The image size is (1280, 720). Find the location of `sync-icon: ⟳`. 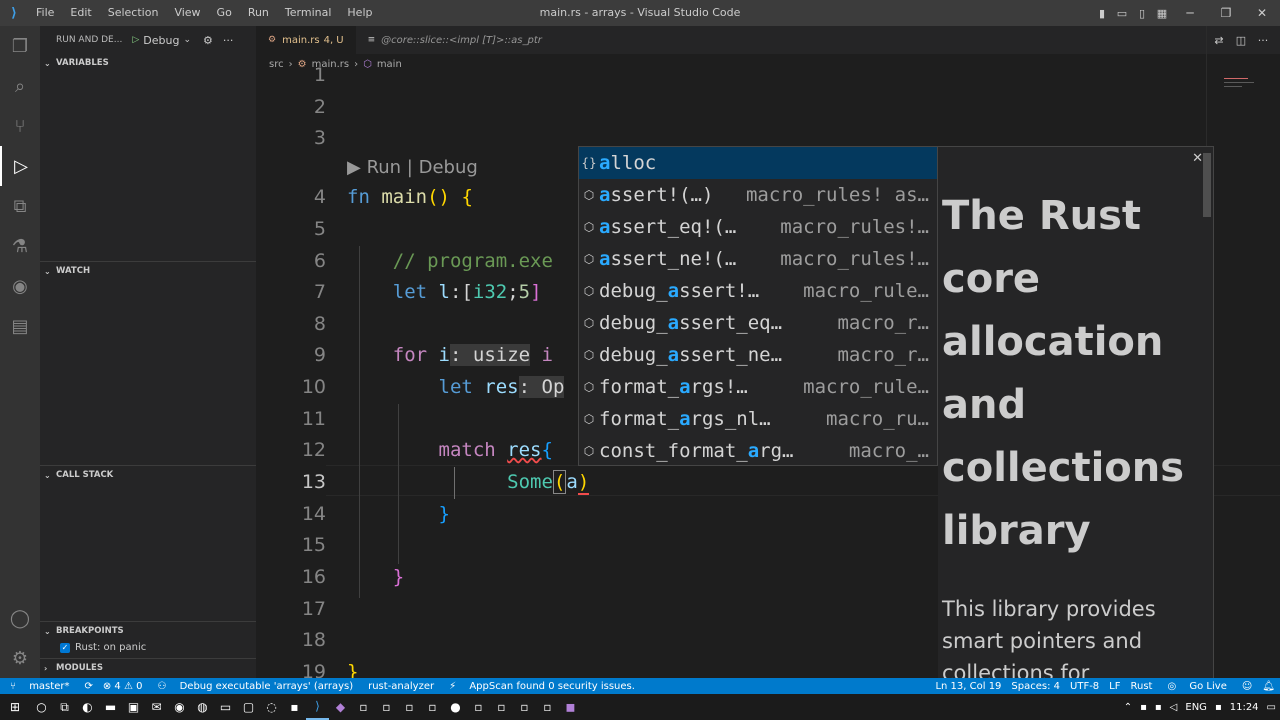

sync-icon: ⟳ is located at coordinates (88, 686).